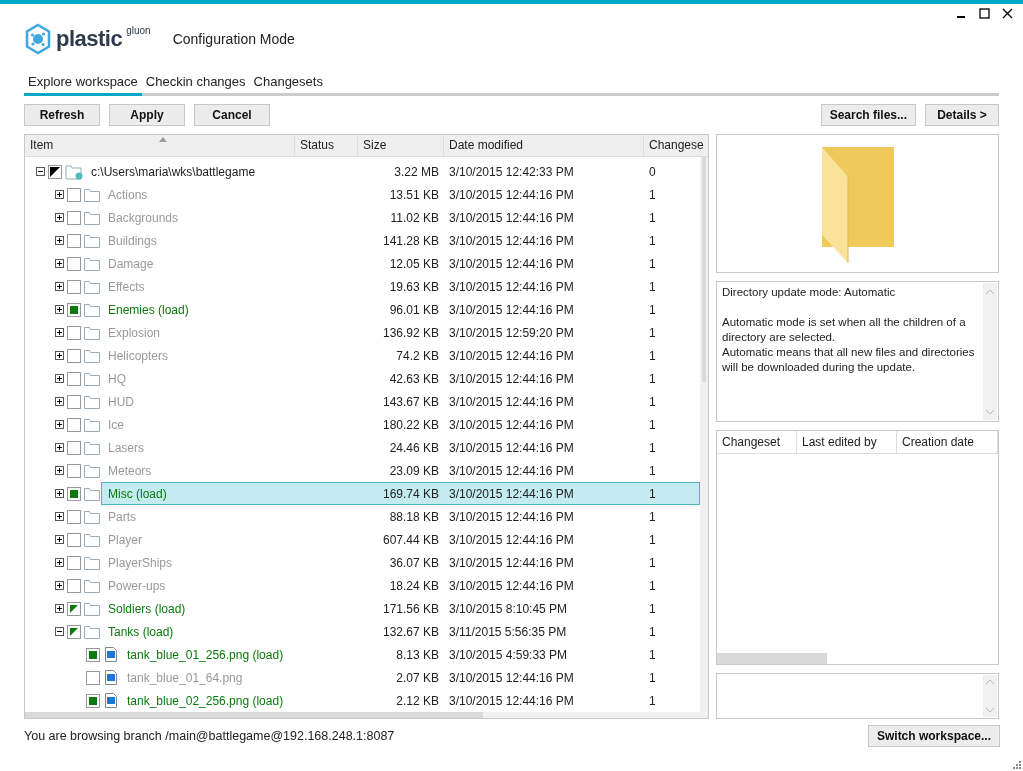 Image resolution: width=1023 pixels, height=771 pixels. Describe the element at coordinates (984, 13) in the screenshot. I see `maximize-icon` at that location.